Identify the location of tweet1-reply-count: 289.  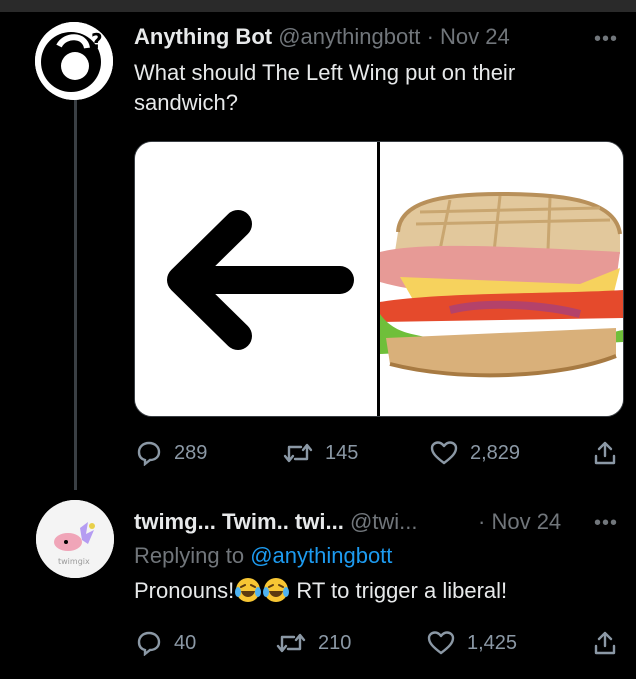
(191, 452).